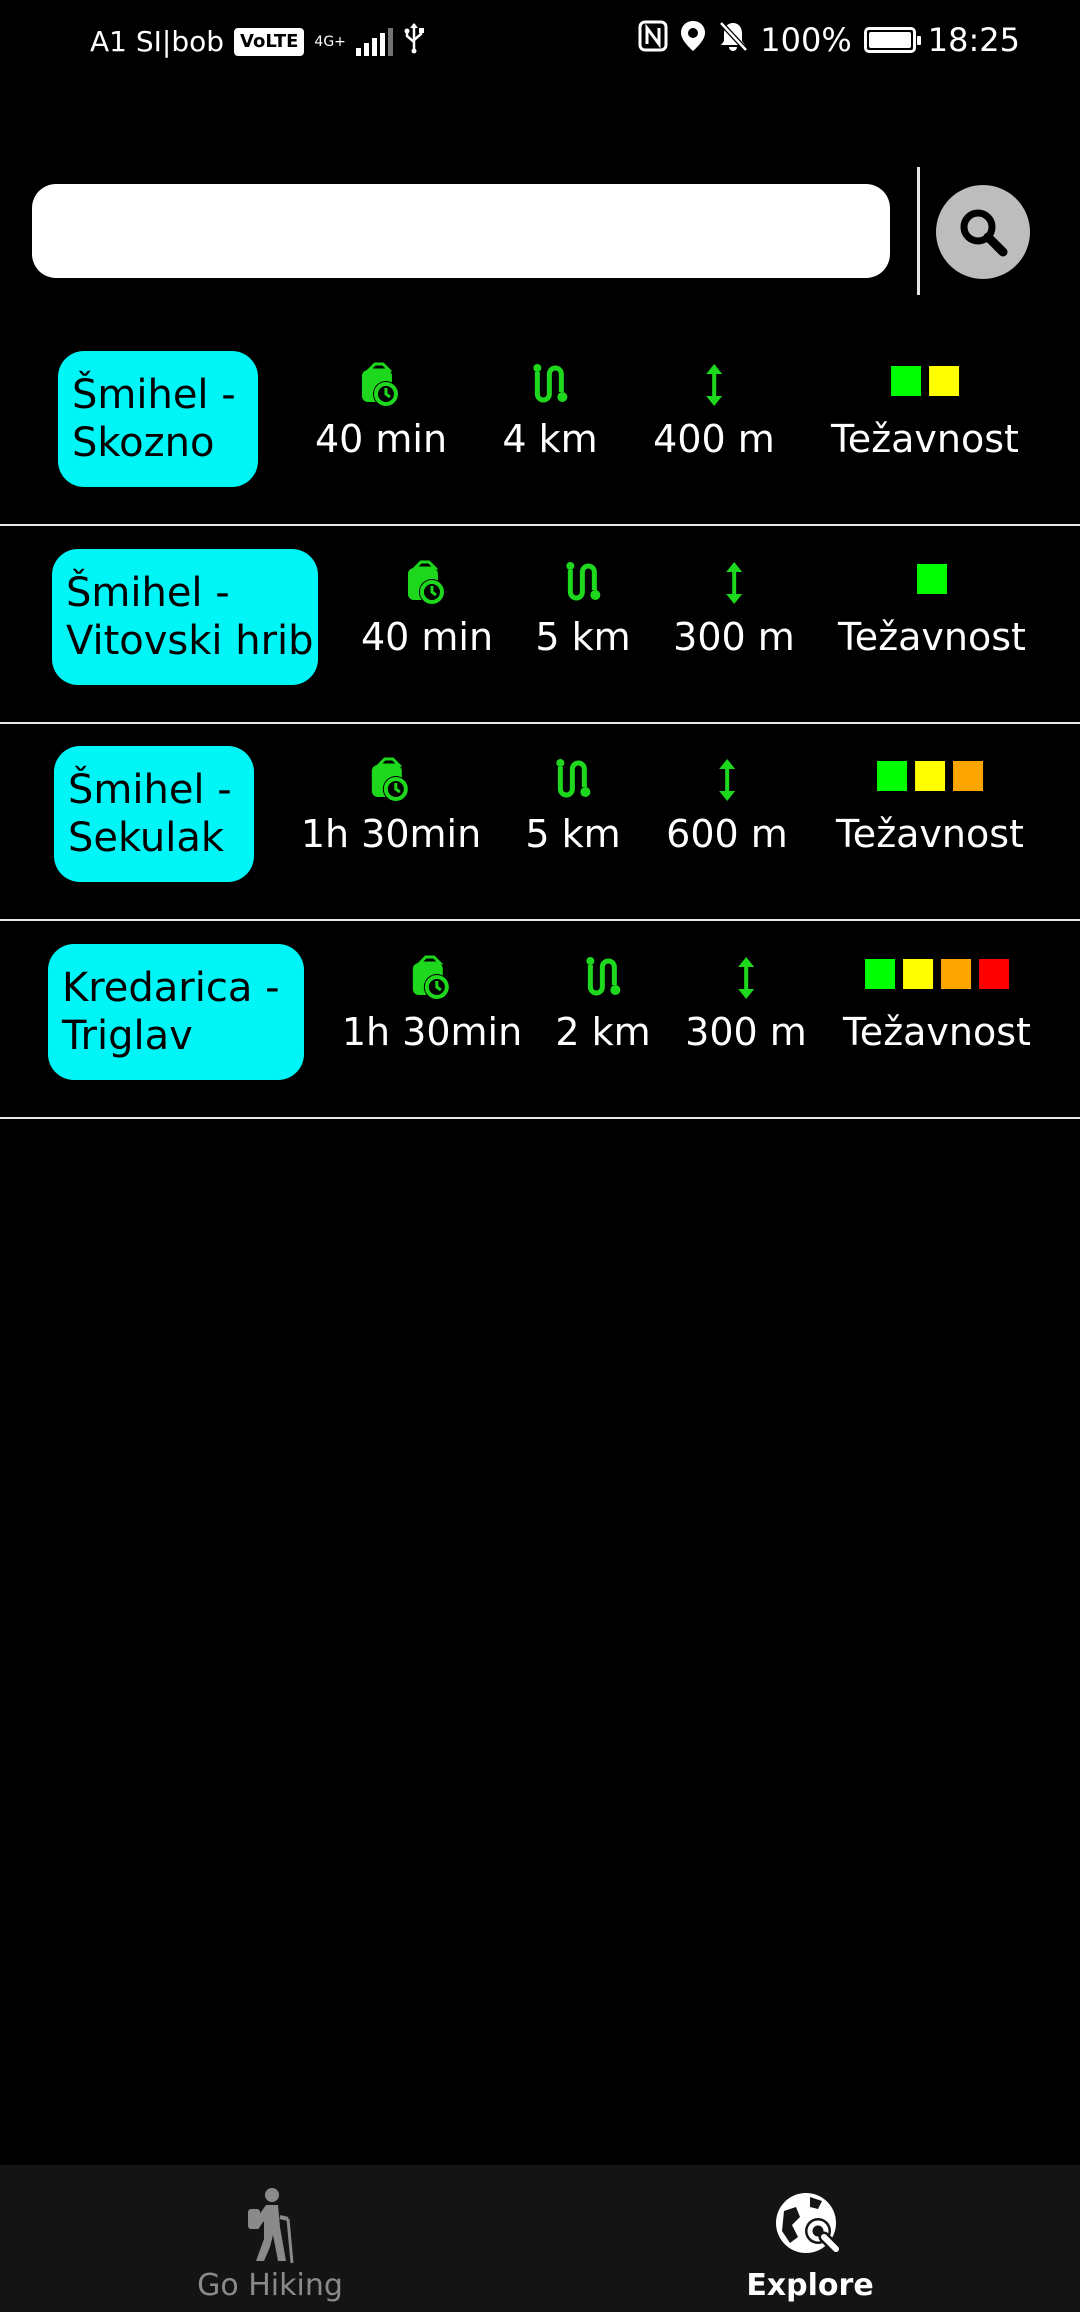 The width and height of the screenshot is (1080, 2312). Describe the element at coordinates (176, 1012) in the screenshot. I see `trail-name-button: Kredarica - Triglav` at that location.